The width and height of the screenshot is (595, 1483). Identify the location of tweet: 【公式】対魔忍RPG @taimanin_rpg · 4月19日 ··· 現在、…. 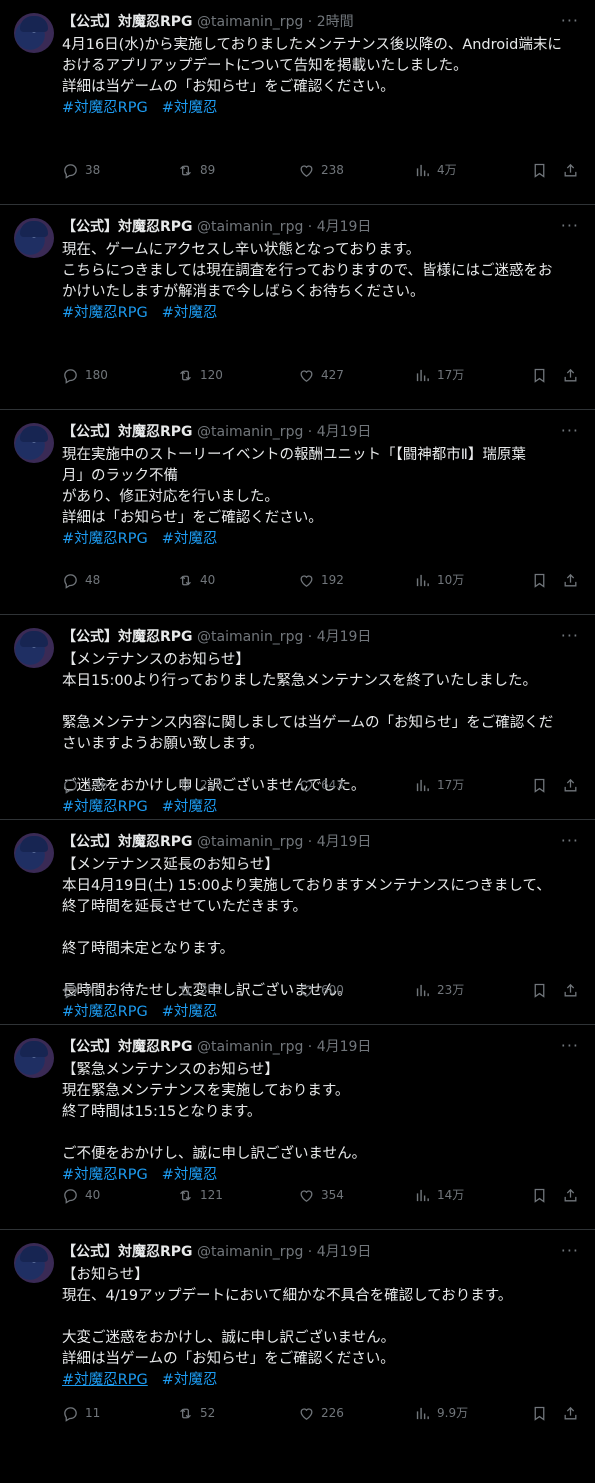
(297, 307).